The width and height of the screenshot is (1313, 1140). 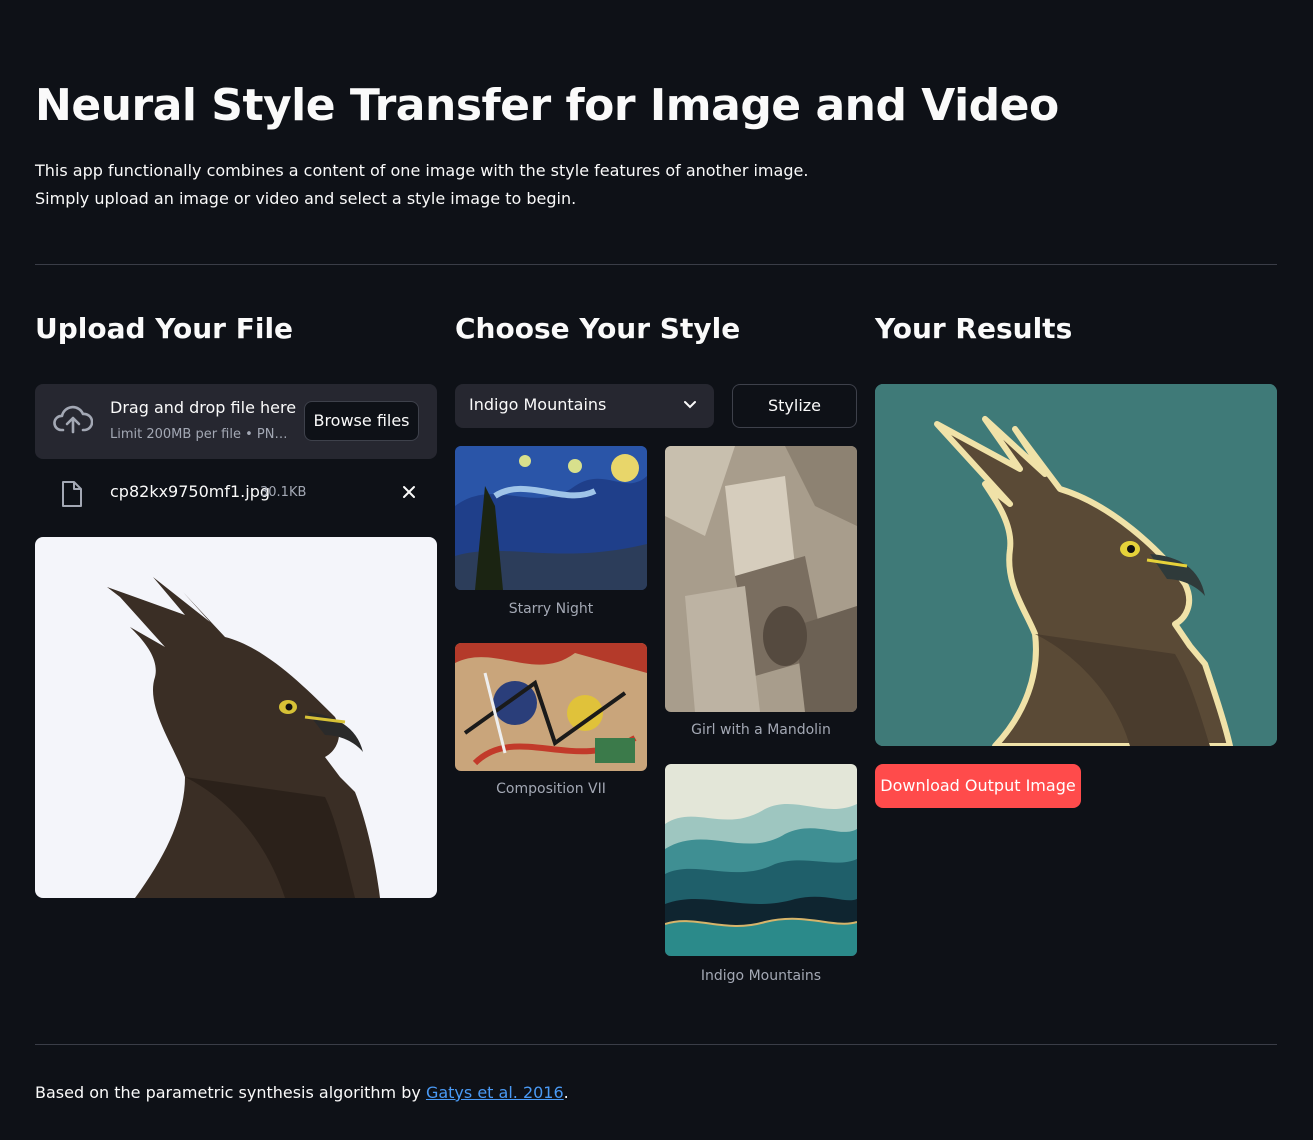 I want to click on style-caption-starry-night: Starry Night, so click(x=551, y=609).